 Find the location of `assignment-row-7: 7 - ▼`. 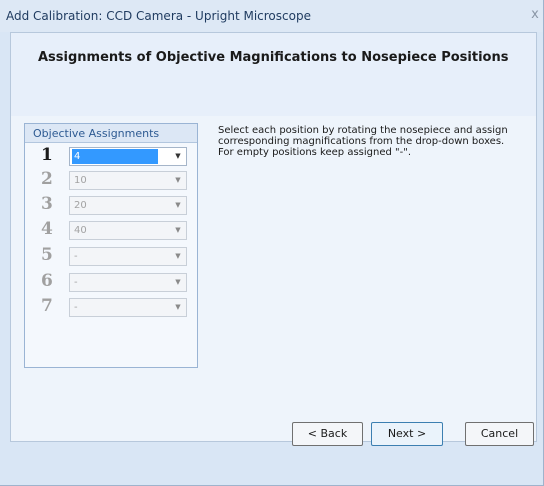

assignment-row-7: 7 - ▼ is located at coordinates (111, 306).